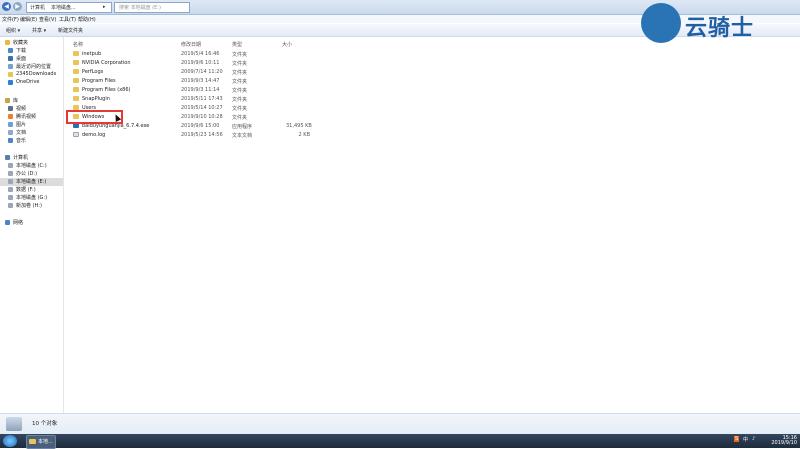  I want to click on star-icon, so click(7, 42).